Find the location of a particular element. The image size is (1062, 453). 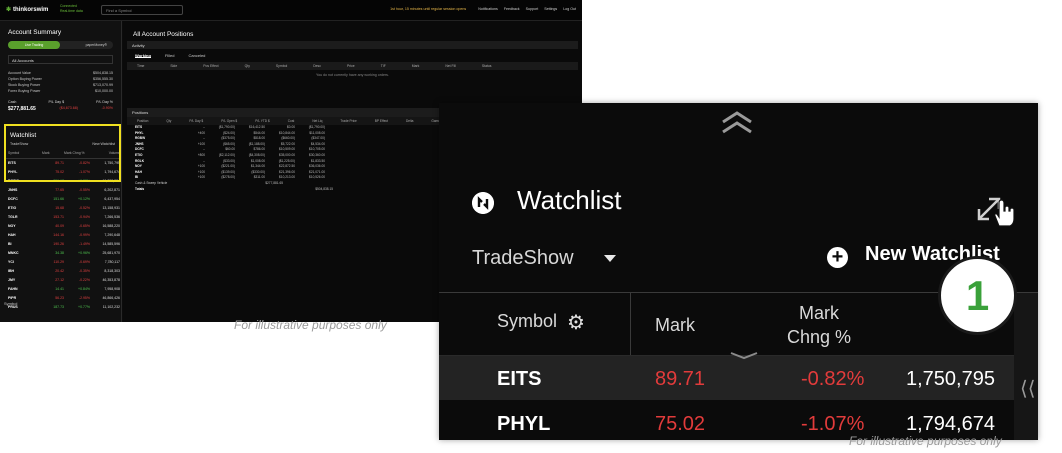

plus-icon: + is located at coordinates (837, 257).